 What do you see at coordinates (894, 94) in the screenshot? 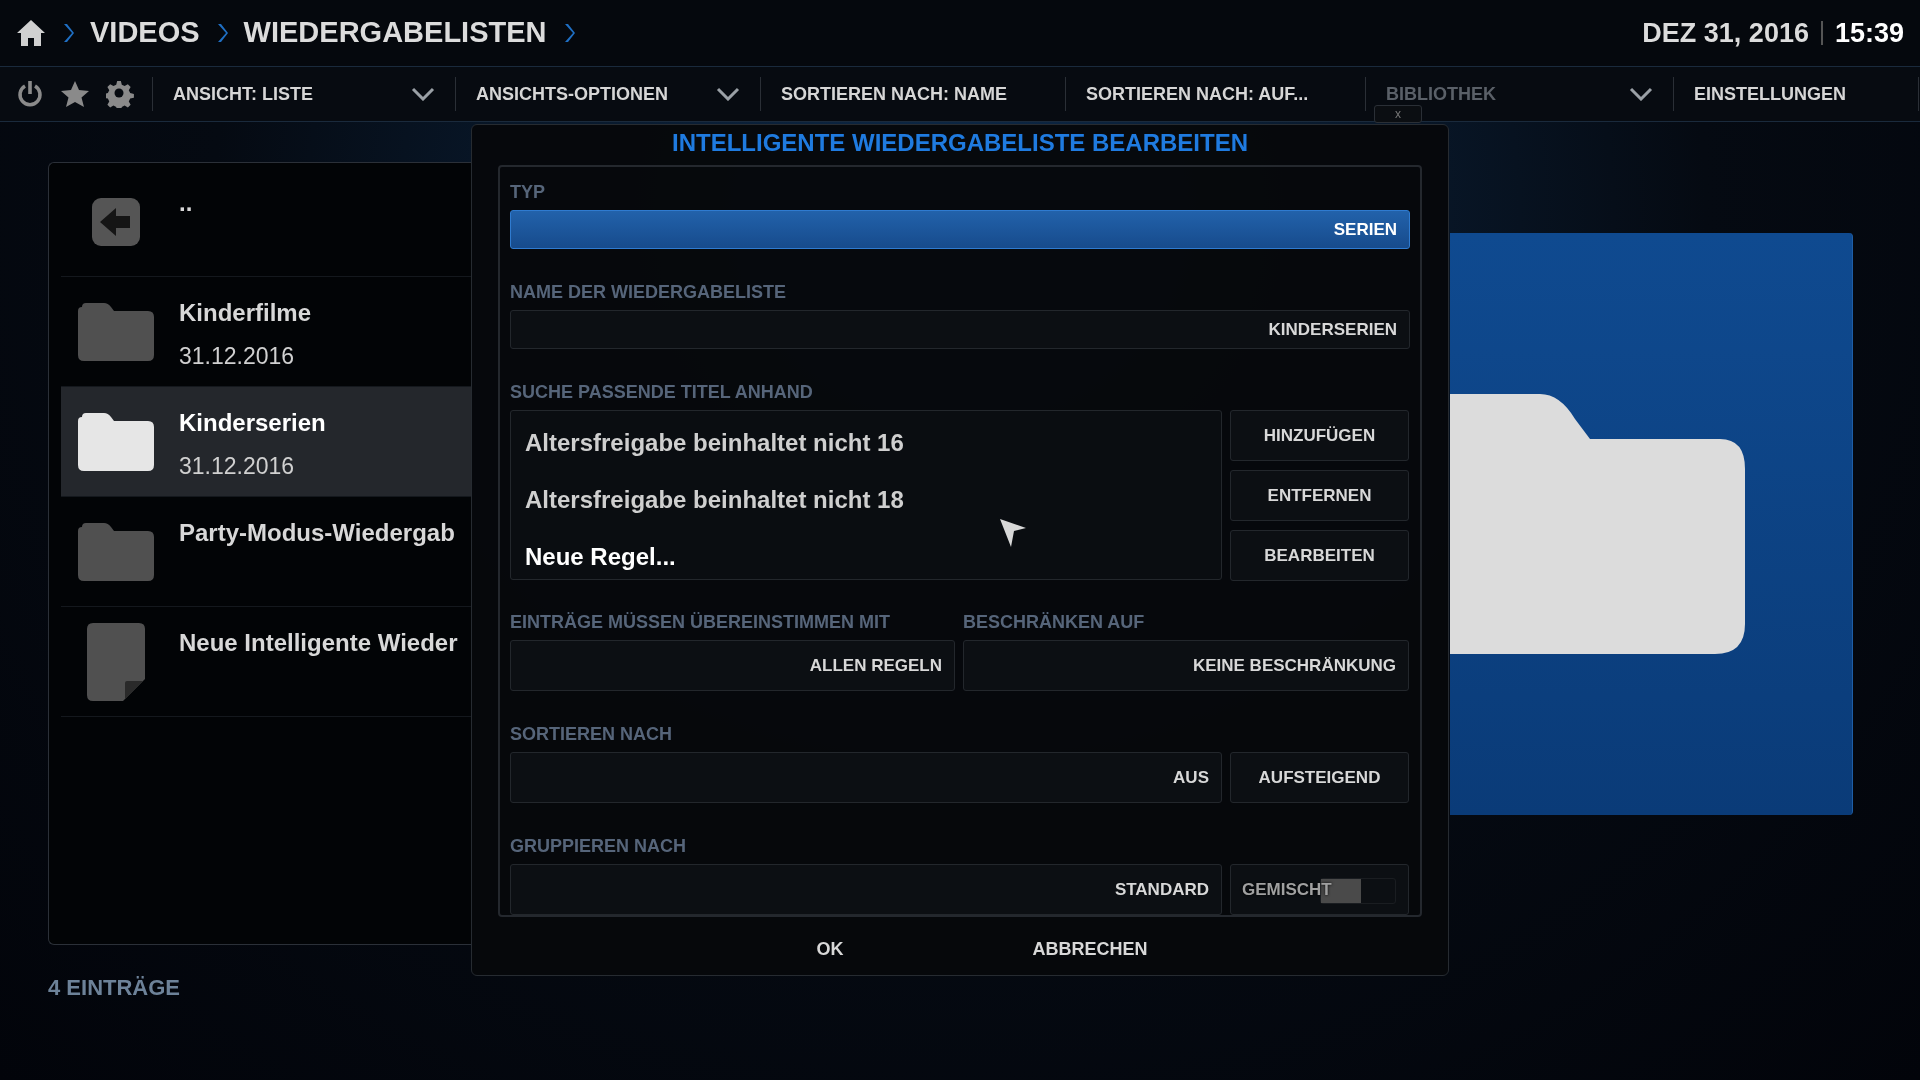
I see `toolbar-button: SORTIEREN NACH: NAME` at bounding box center [894, 94].